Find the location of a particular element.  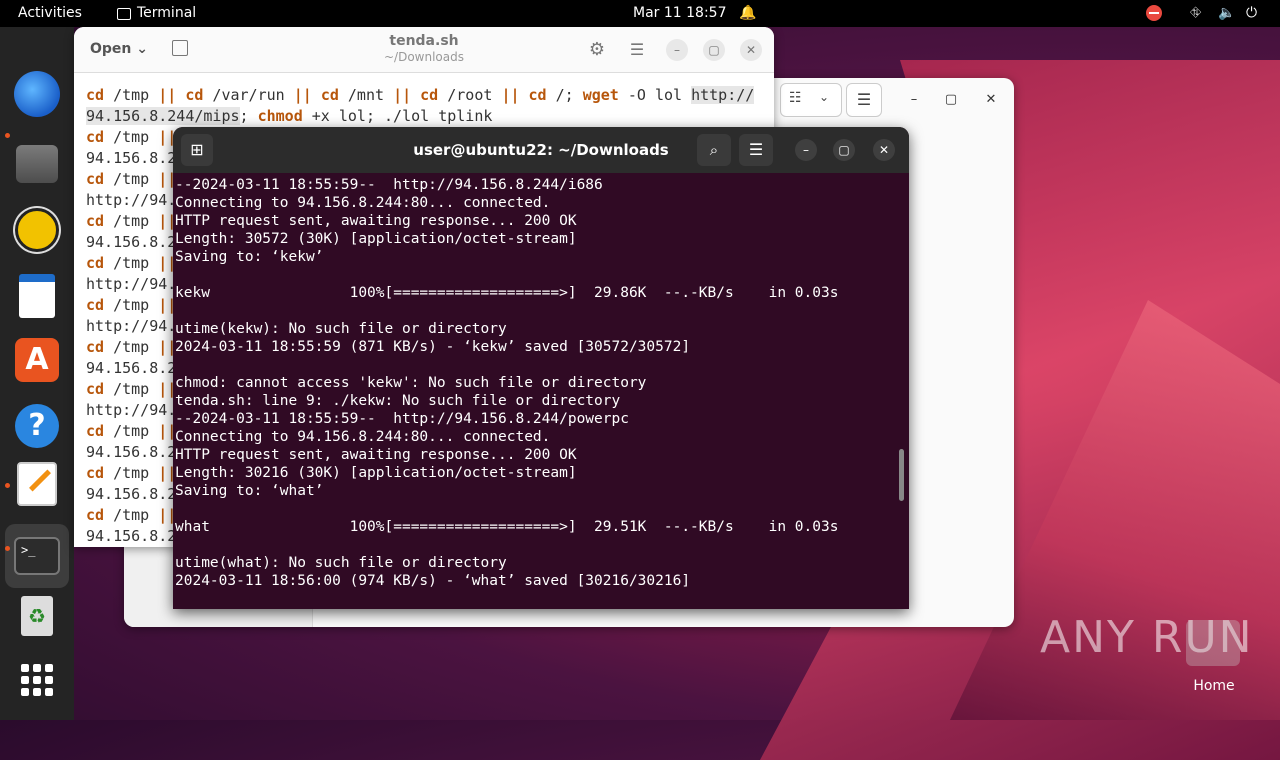

app-grid-icon is located at coordinates (37, 680).